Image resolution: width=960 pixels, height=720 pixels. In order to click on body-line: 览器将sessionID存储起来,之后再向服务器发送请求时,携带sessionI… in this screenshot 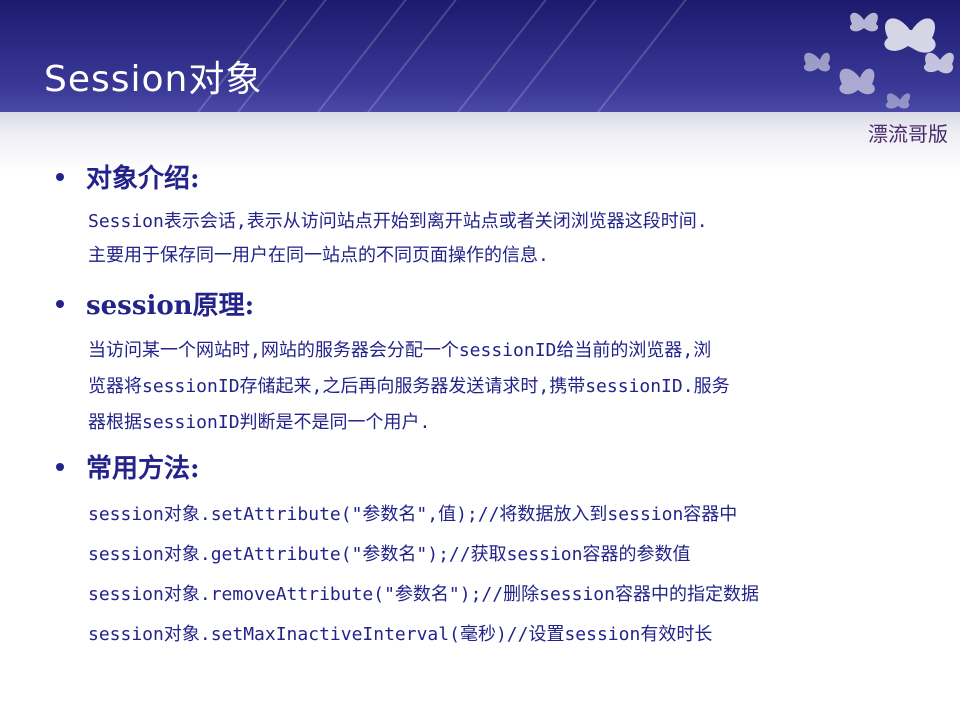, I will do `click(409, 386)`.